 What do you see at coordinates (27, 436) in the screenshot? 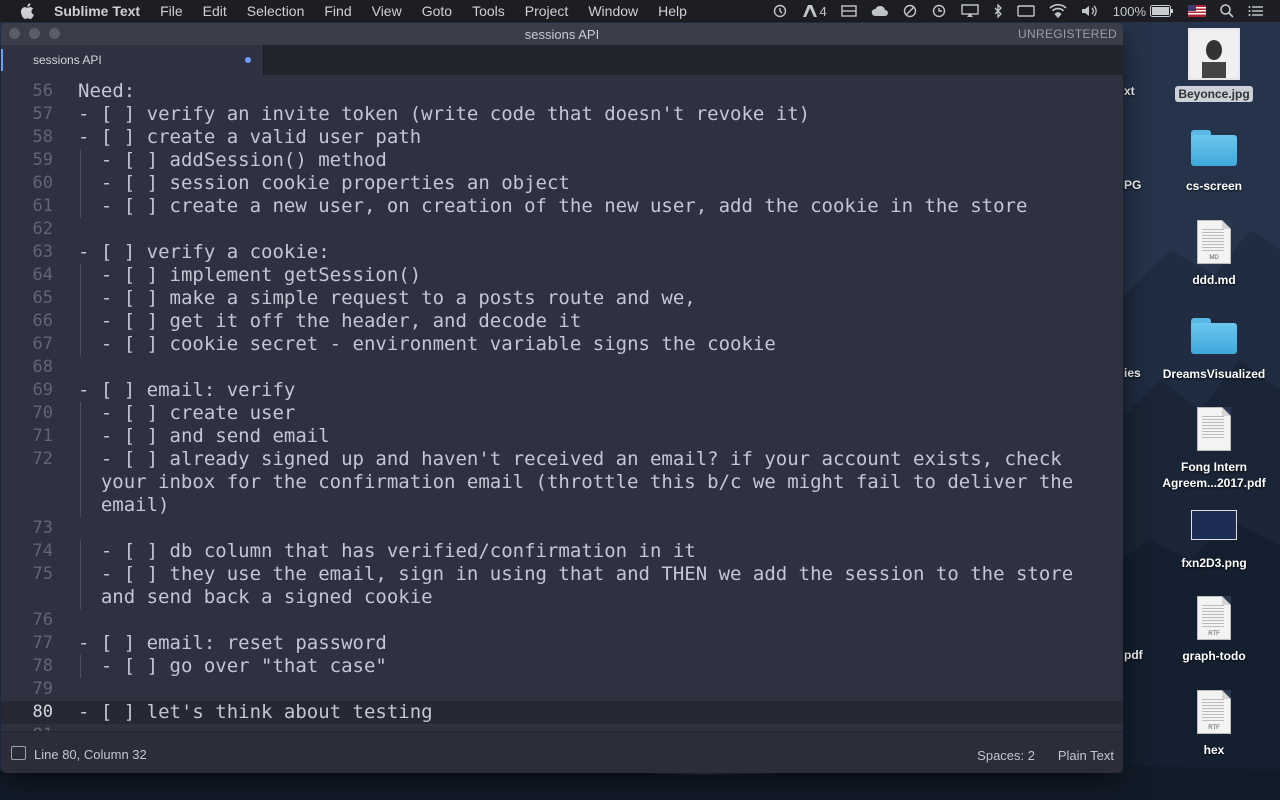
I see `line-number: 71` at bounding box center [27, 436].